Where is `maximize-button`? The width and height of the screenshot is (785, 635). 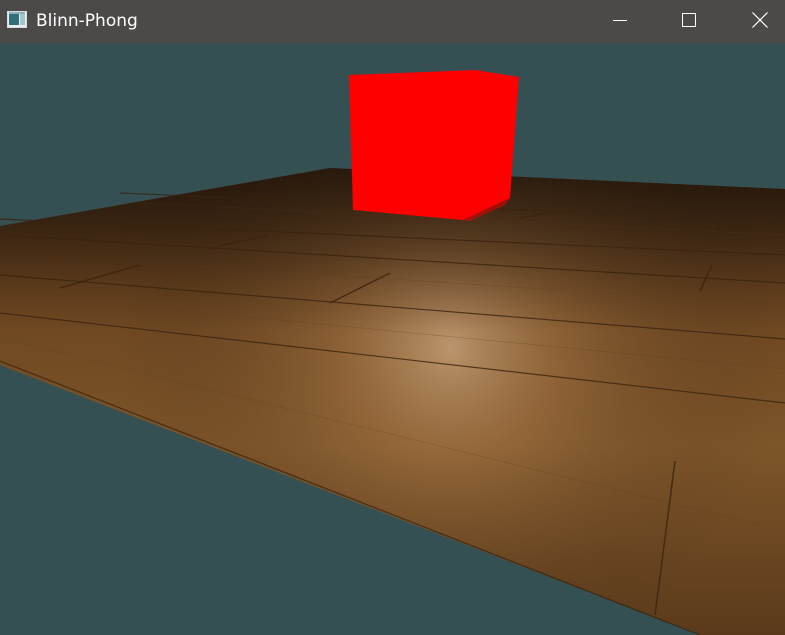 maximize-button is located at coordinates (689, 21).